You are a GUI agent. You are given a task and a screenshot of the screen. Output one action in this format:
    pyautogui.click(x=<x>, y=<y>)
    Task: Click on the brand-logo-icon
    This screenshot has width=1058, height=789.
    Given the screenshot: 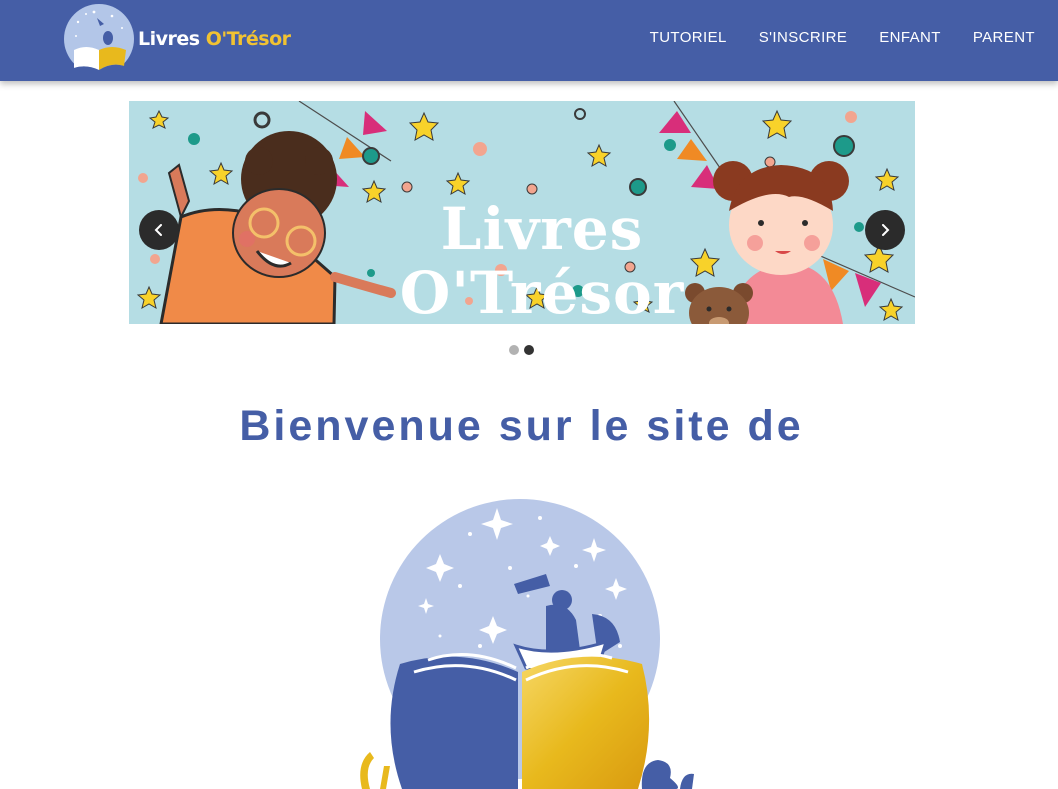 What is the action you would take?
    pyautogui.click(x=99, y=39)
    